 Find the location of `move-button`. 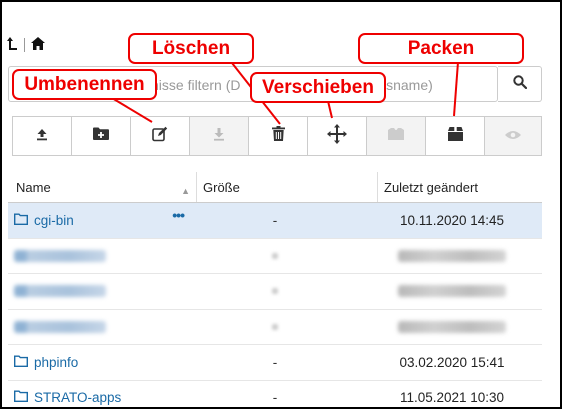

move-button is located at coordinates (337, 136).